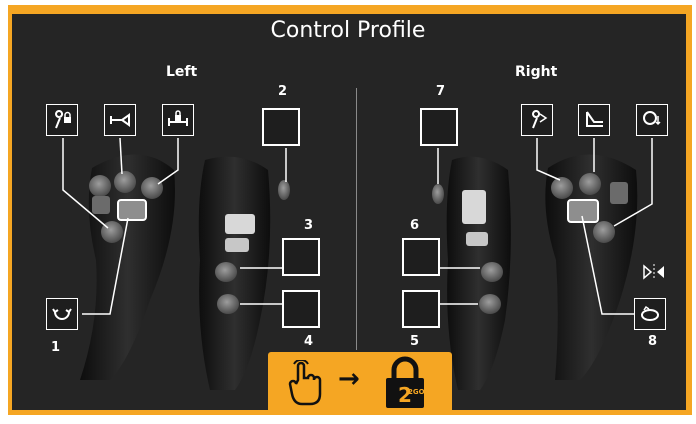 The height and width of the screenshot is (424, 696). Describe the element at coordinates (62, 120) in the screenshot. I see `joystick-lock-icon` at that location.